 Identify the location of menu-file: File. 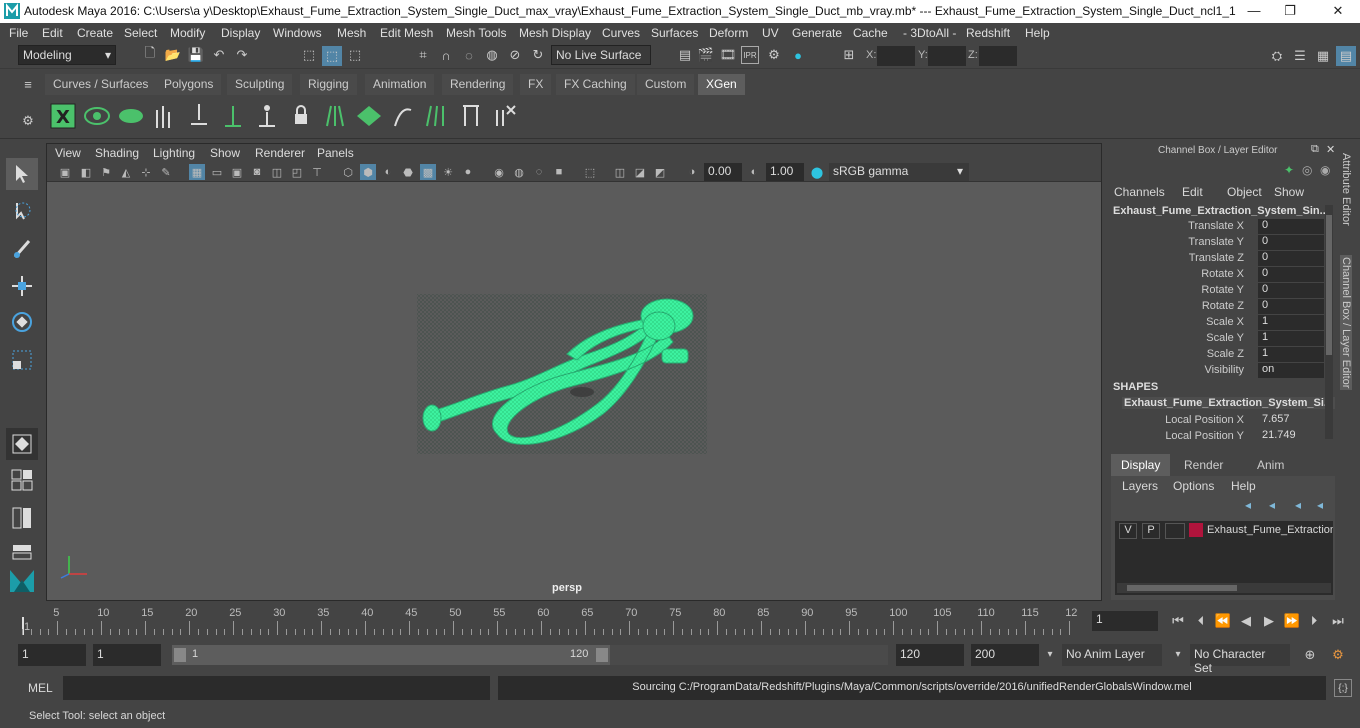
(18, 33).